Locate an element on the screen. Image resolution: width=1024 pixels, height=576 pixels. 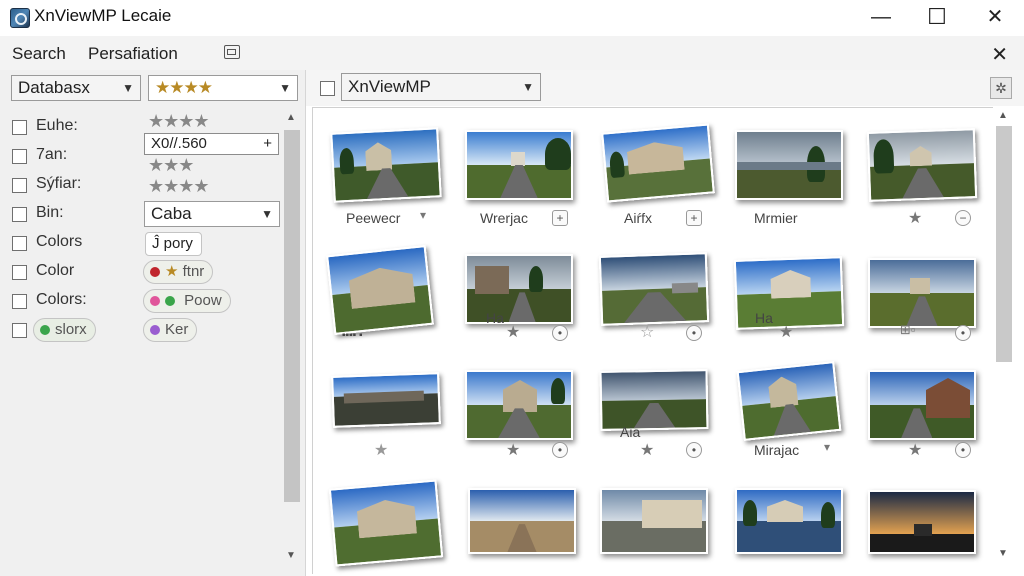
grid-scrollbar: ▲ ▼ is located at coordinates (1004, 338).